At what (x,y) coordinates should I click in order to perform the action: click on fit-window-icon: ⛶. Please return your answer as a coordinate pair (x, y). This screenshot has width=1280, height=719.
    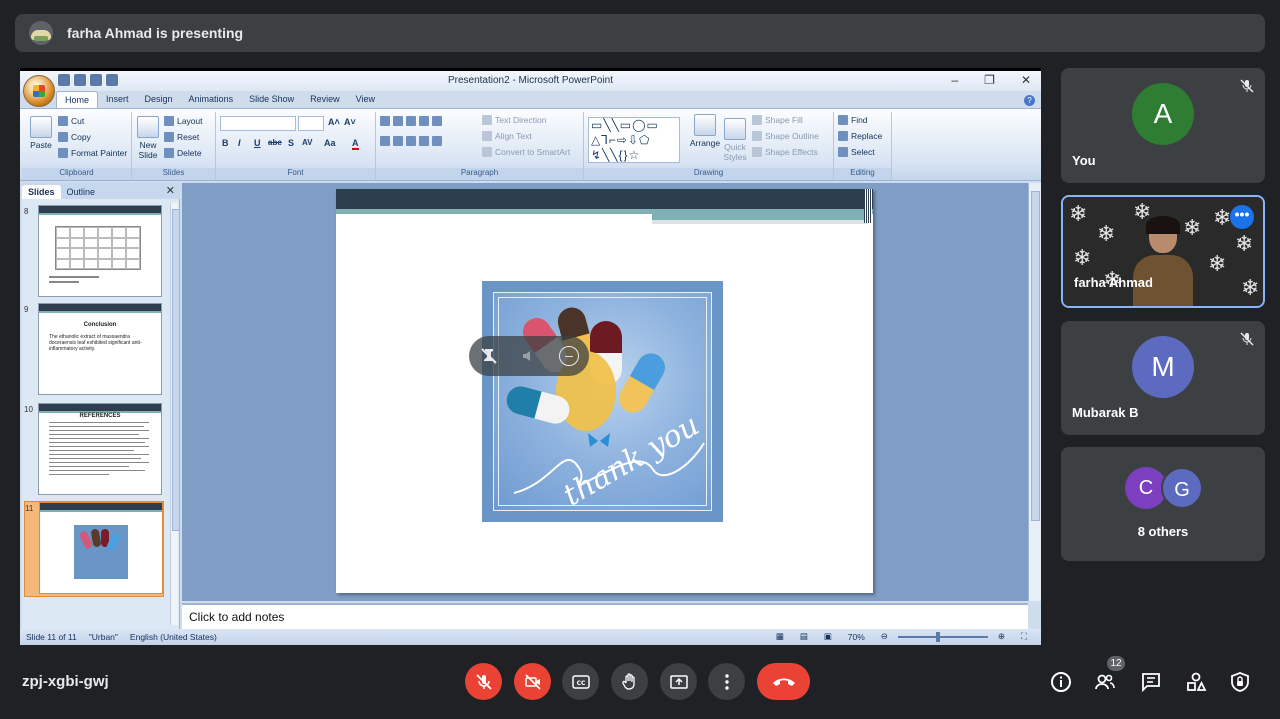
    Looking at the image, I should click on (1024, 636).